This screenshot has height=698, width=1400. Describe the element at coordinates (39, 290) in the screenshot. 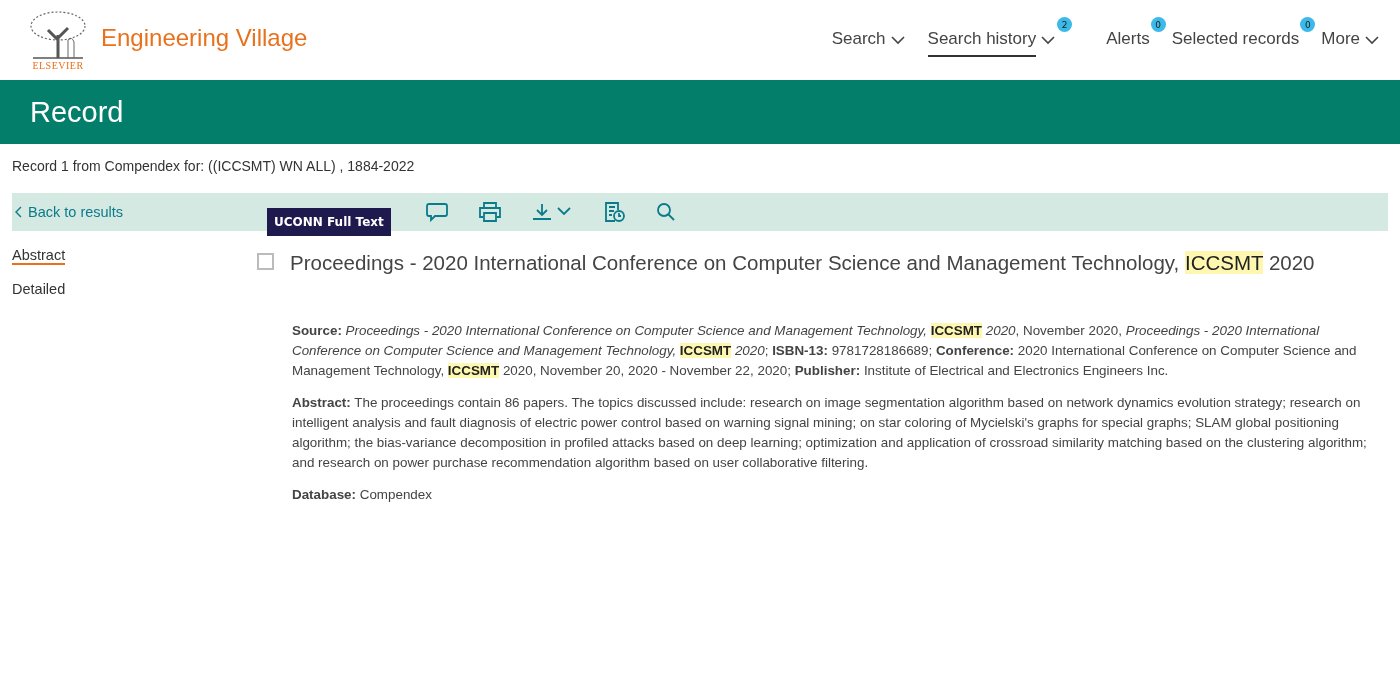

I see `view-tab: Detailed` at that location.